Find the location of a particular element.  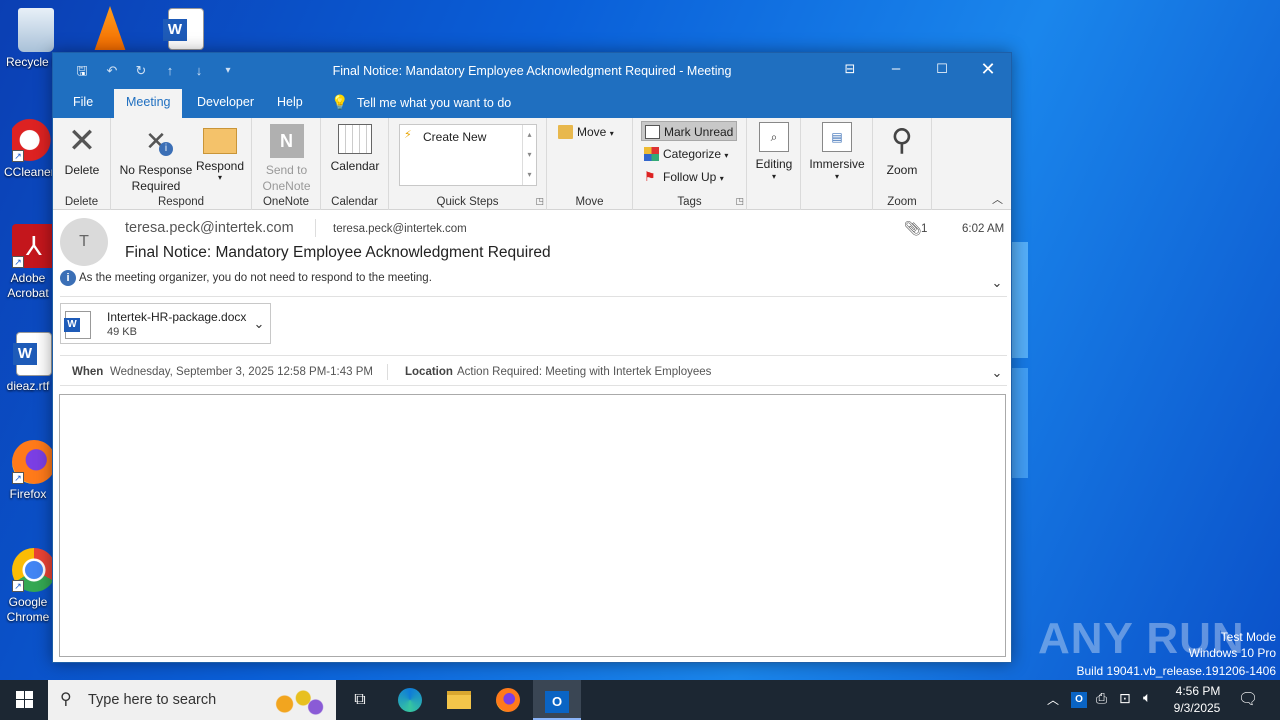

taskbar-outlook: O is located at coordinates (557, 700).